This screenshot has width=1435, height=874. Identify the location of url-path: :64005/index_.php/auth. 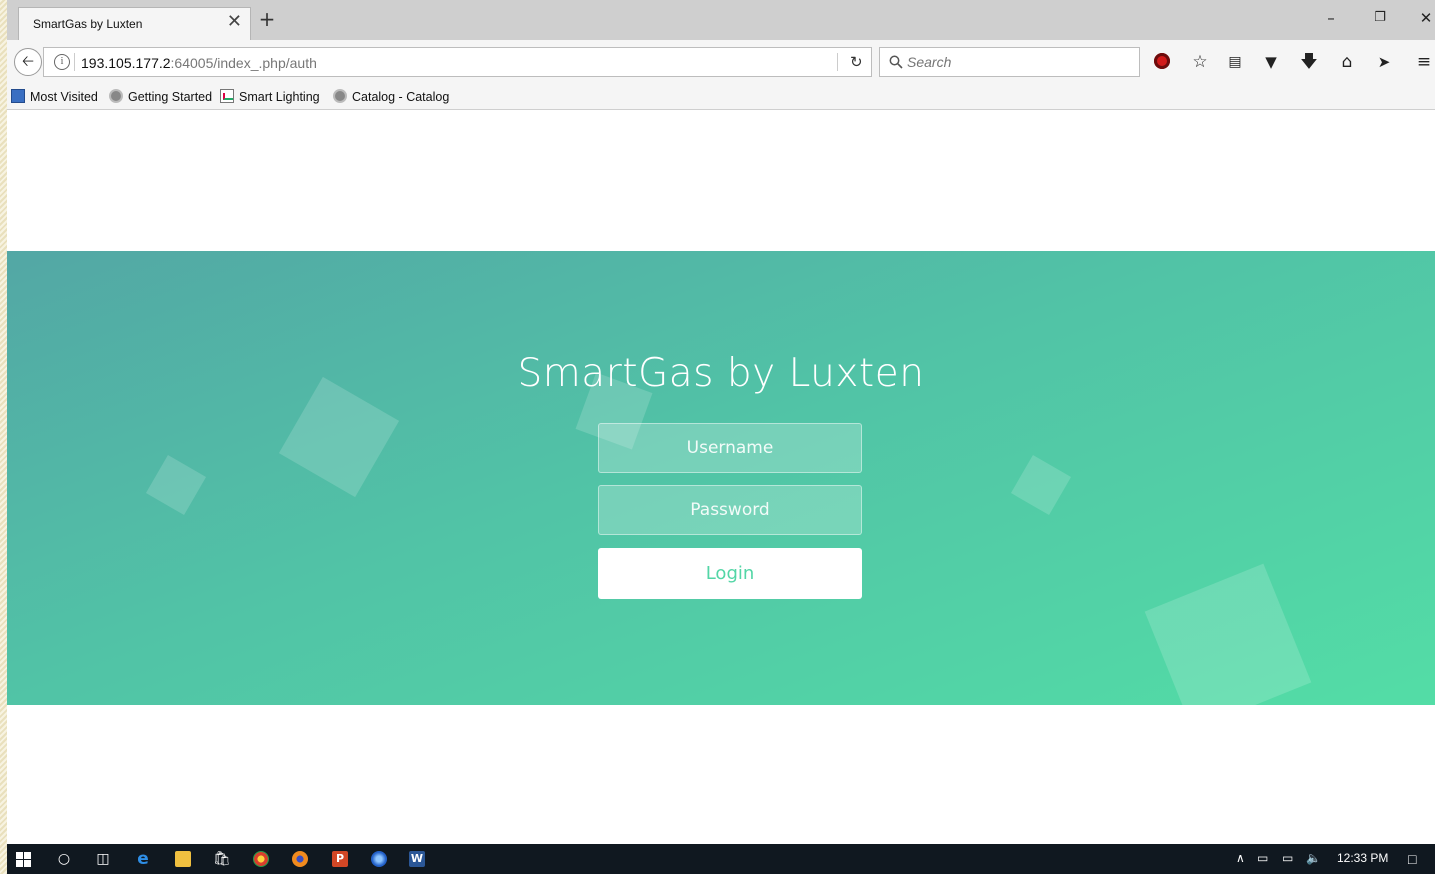
(243, 63).